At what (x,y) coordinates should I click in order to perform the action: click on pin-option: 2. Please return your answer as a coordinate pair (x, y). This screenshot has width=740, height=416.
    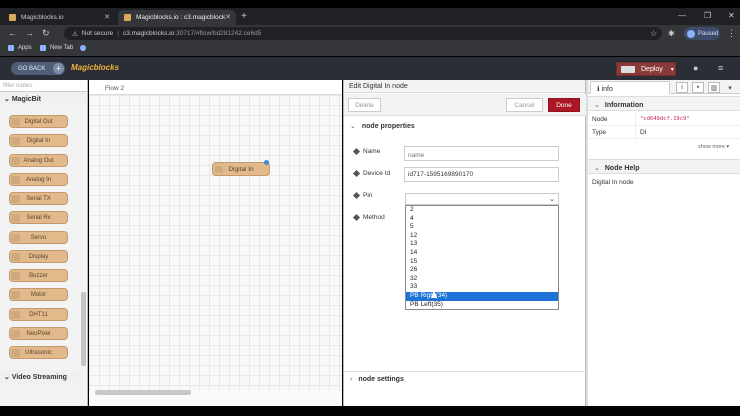
    Looking at the image, I should click on (482, 210).